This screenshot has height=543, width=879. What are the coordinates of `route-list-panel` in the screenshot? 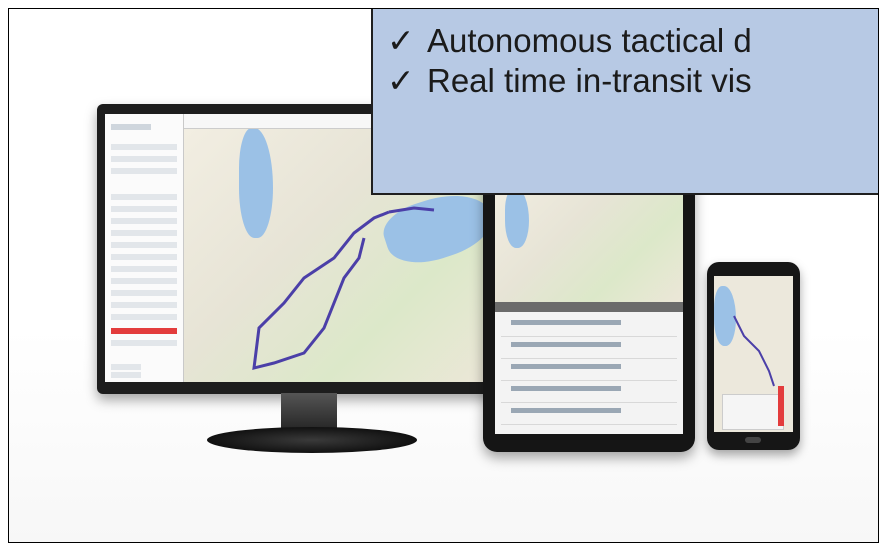 It's located at (144, 248).